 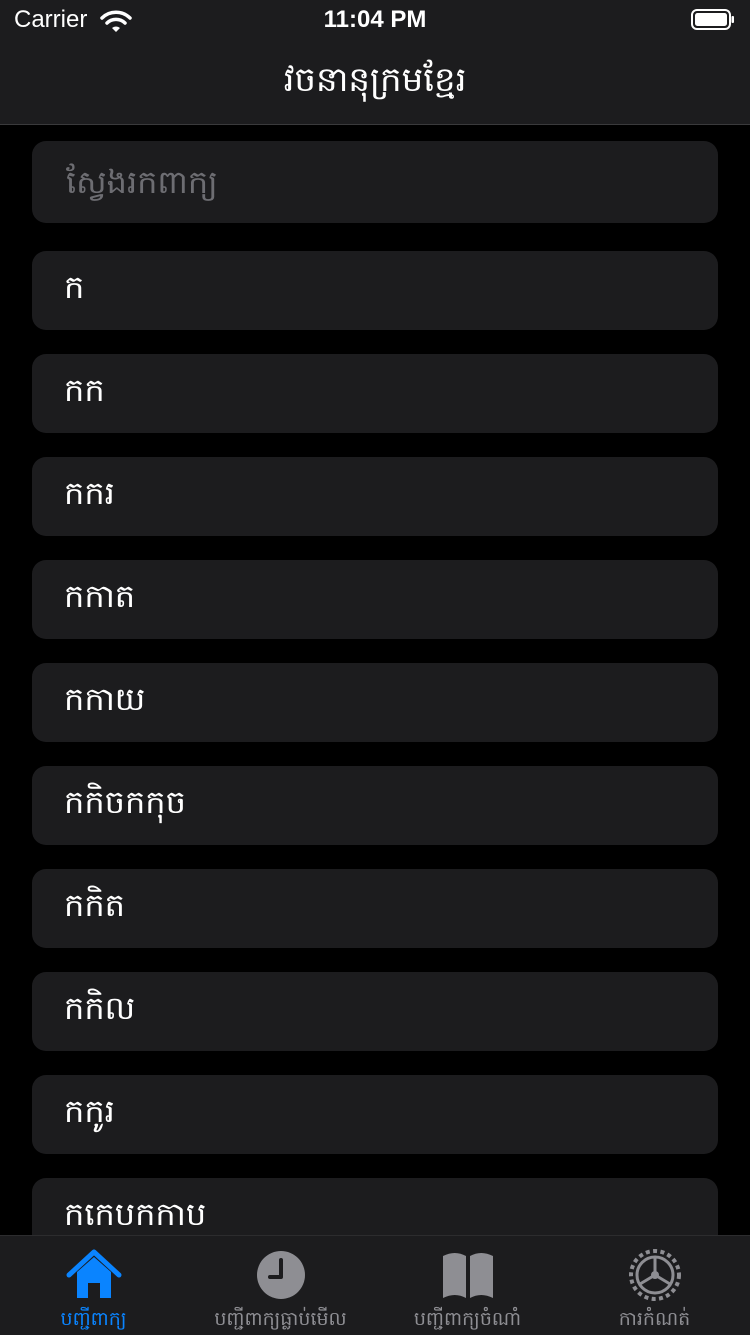 What do you see at coordinates (93, 1319) in the screenshot?
I see `tab-label: បញ្ជីពាក្យ` at bounding box center [93, 1319].